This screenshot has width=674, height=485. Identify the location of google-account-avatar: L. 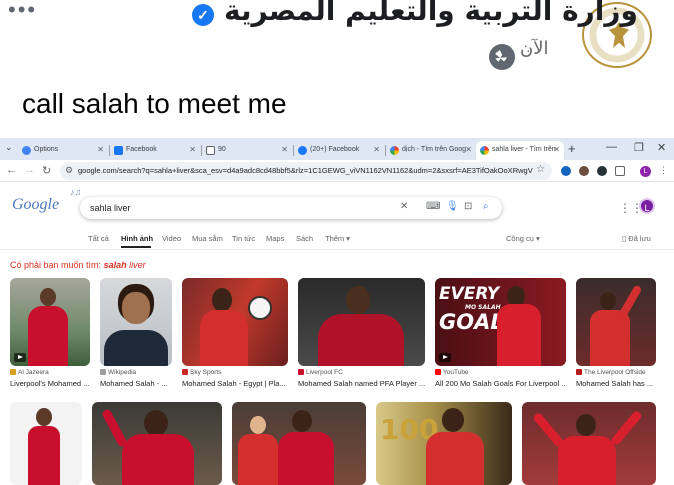
(647, 206).